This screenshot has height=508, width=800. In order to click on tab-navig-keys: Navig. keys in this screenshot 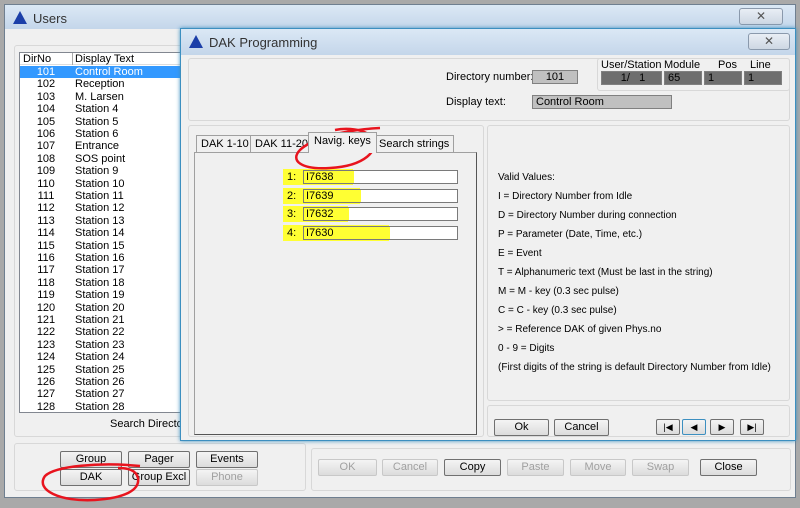, I will do `click(342, 142)`.